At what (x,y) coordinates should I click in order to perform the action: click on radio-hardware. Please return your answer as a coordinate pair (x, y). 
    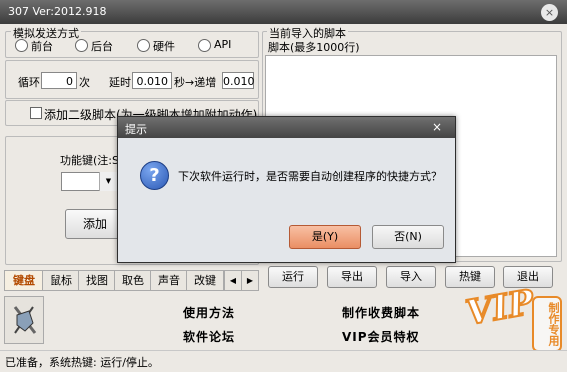
    Looking at the image, I should click on (143, 45).